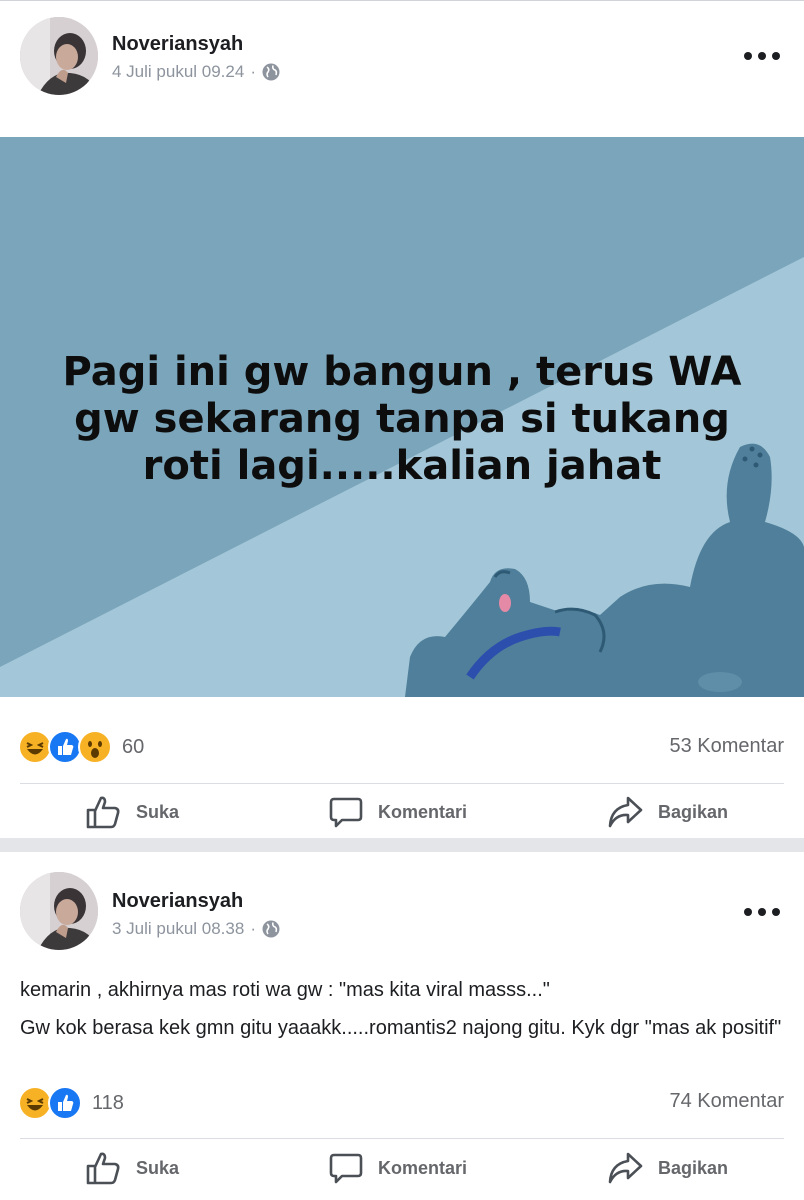  I want to click on reaction-count: 60, so click(133, 746).